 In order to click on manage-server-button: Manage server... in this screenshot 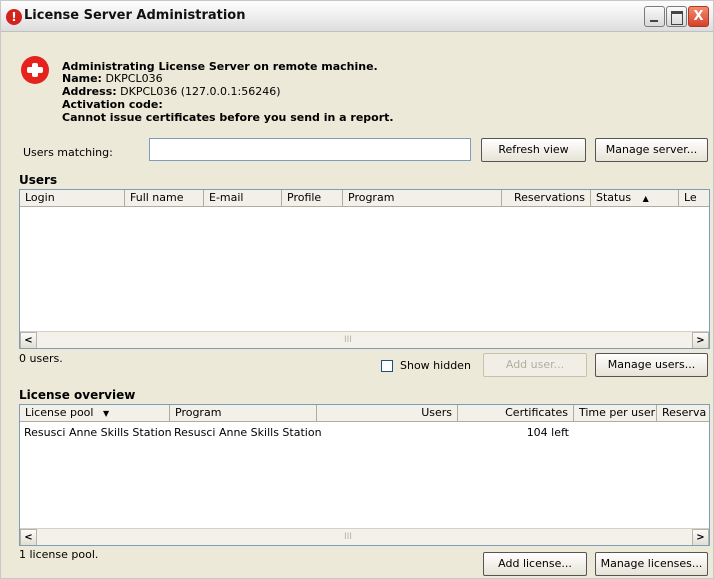, I will do `click(651, 150)`.